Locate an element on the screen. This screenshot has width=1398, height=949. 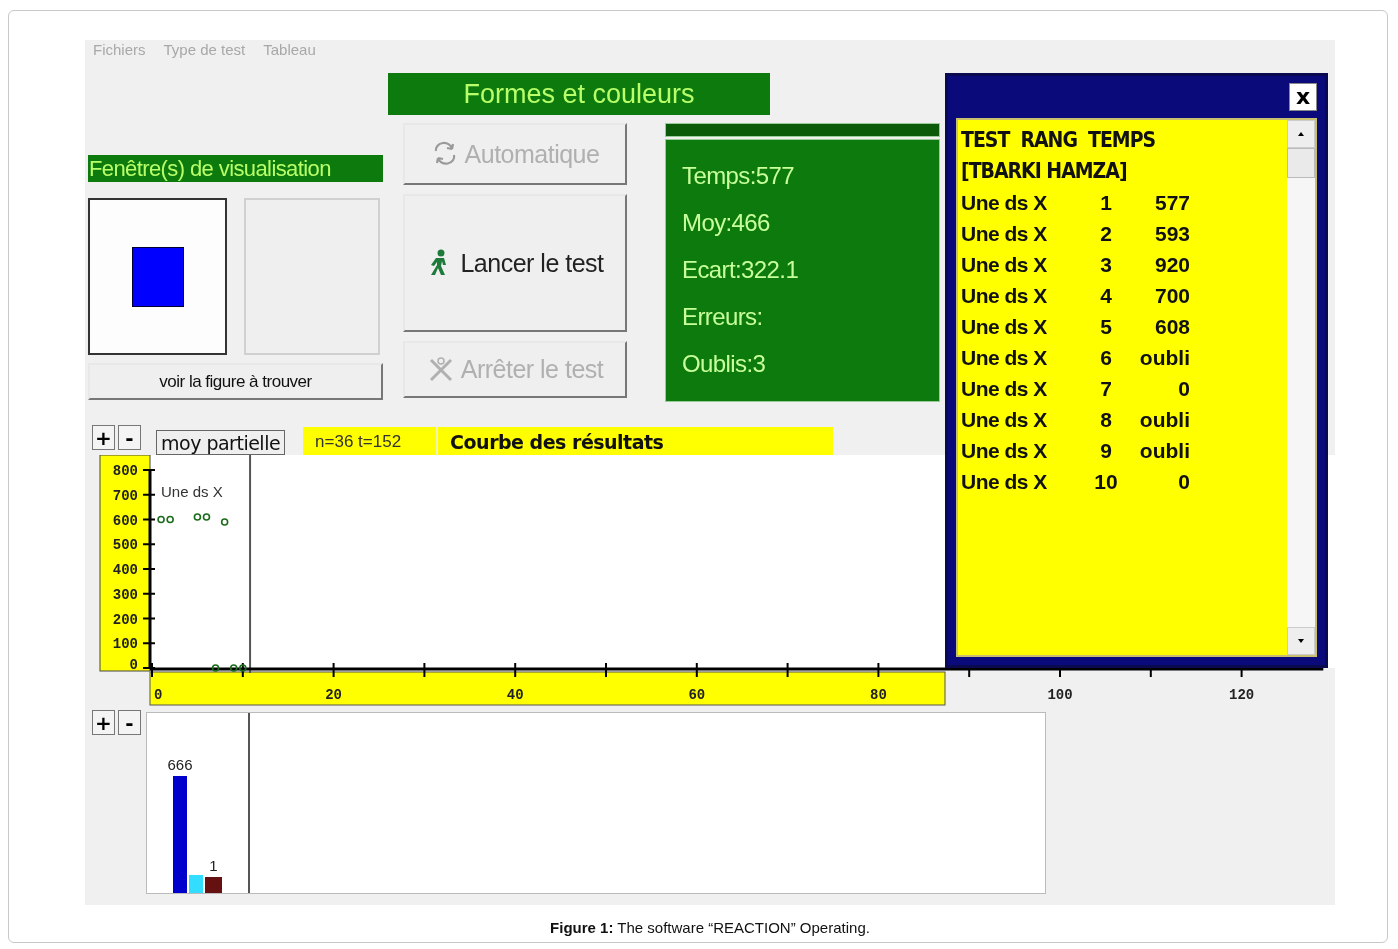
list-cell-text: 5 is located at coordinates (1106, 327).